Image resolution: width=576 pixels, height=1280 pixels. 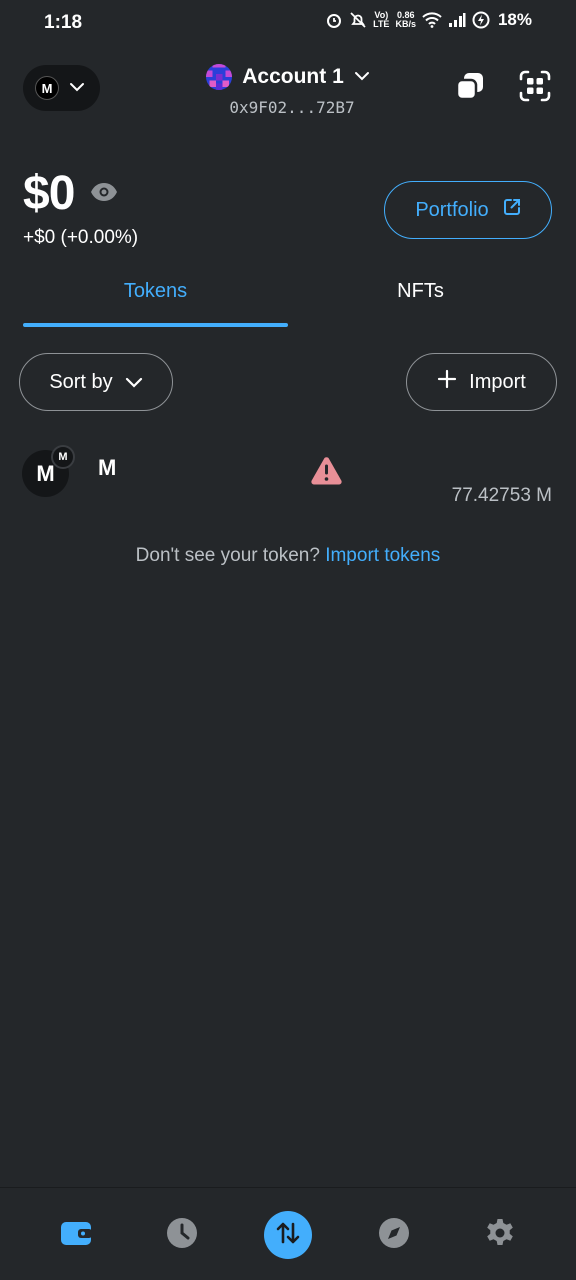 What do you see at coordinates (452, 209) in the screenshot?
I see `portfolio-label: Portfolio` at bounding box center [452, 209].